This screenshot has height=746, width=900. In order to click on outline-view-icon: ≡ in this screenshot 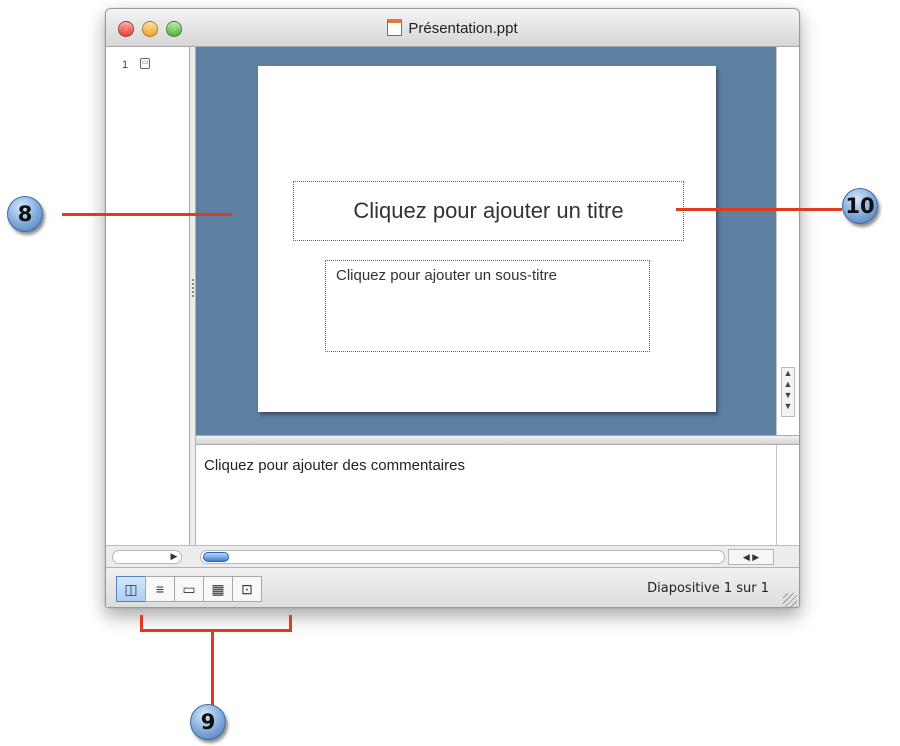, I will do `click(160, 589)`.